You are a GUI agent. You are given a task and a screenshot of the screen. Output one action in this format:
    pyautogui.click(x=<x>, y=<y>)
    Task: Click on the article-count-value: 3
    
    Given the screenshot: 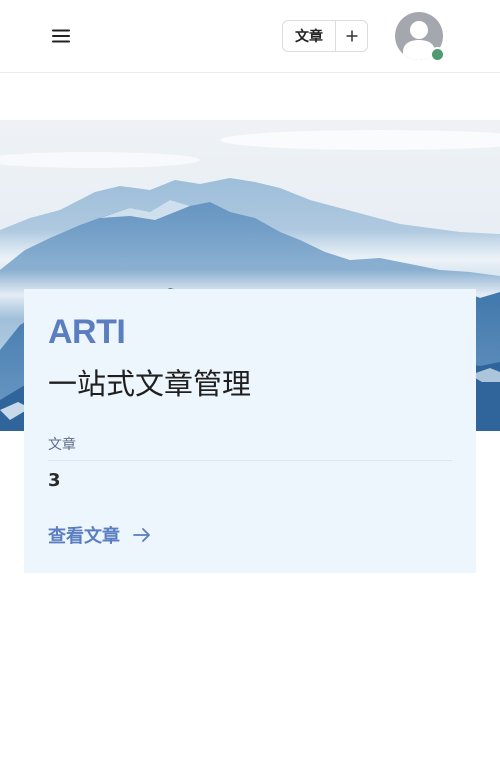 What is the action you would take?
    pyautogui.click(x=54, y=480)
    